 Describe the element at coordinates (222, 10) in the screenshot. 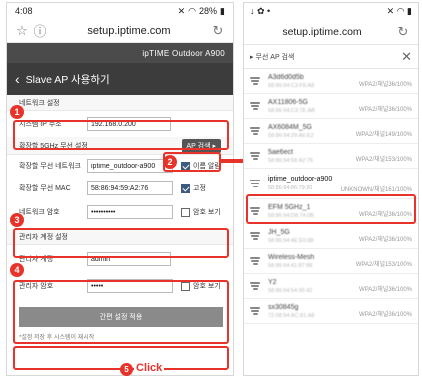

I see `battery-icon: ▮` at that location.